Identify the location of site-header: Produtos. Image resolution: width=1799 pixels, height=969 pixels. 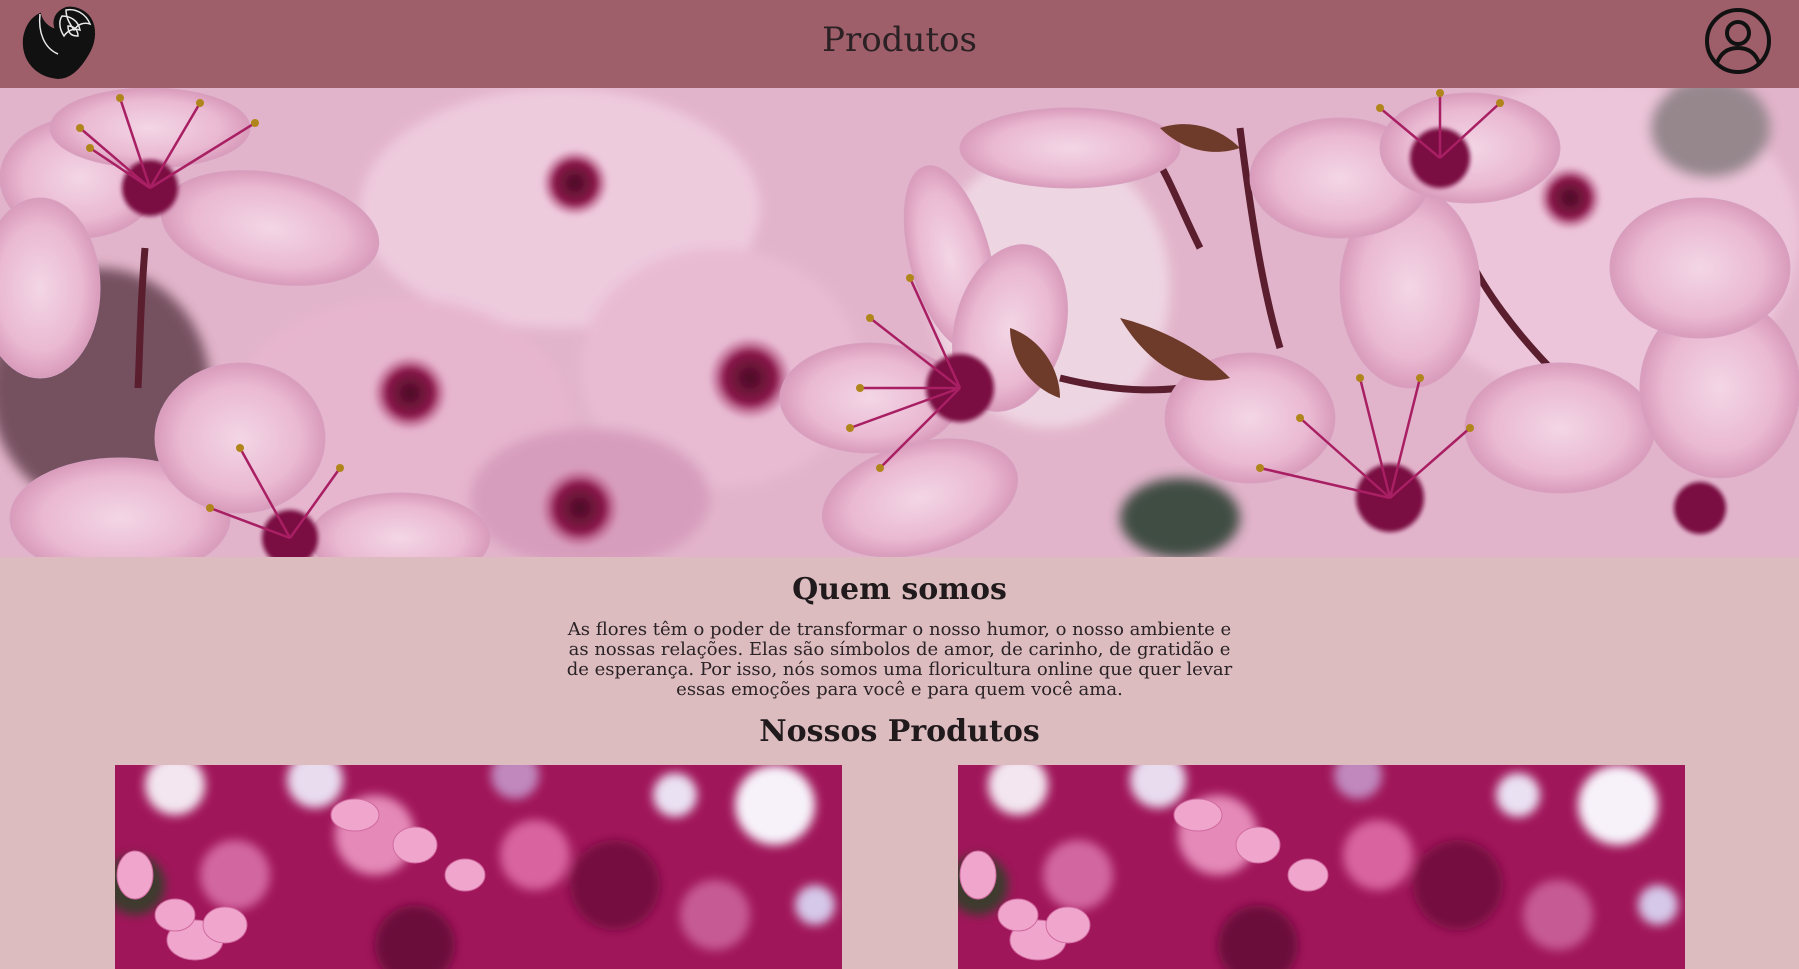
(899, 44).